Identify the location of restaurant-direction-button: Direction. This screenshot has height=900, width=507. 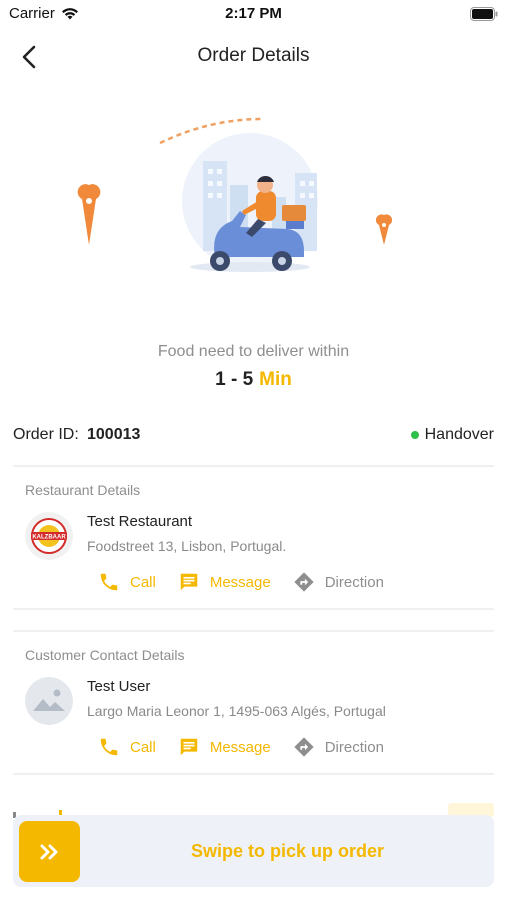
(338, 582).